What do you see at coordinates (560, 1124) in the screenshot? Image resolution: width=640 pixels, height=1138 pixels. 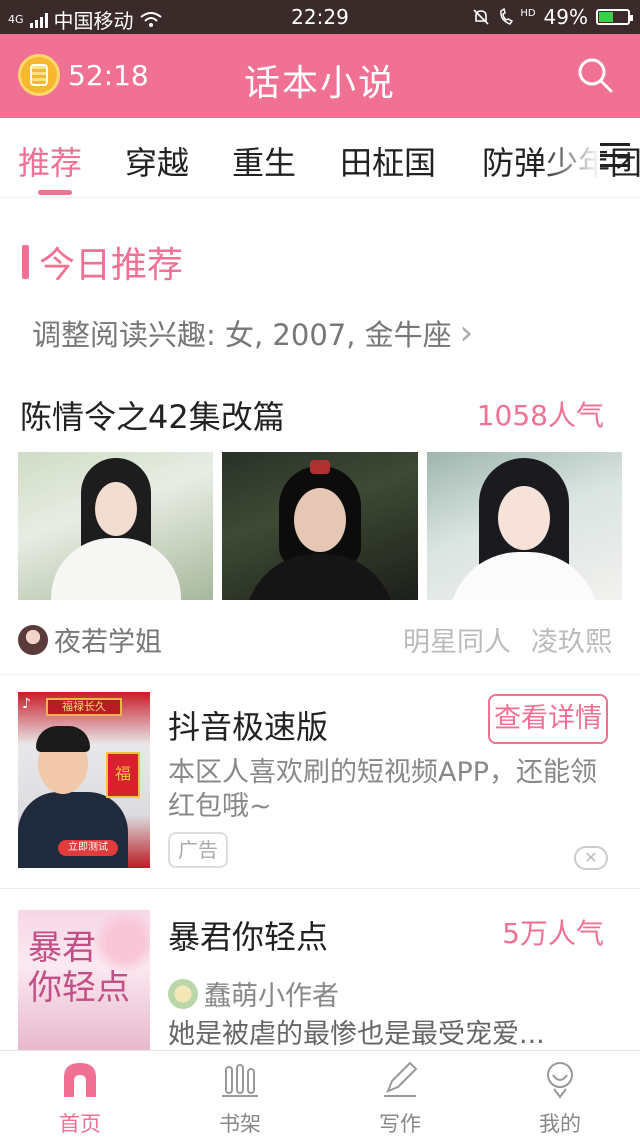 I see `nav-label: 我的` at bounding box center [560, 1124].